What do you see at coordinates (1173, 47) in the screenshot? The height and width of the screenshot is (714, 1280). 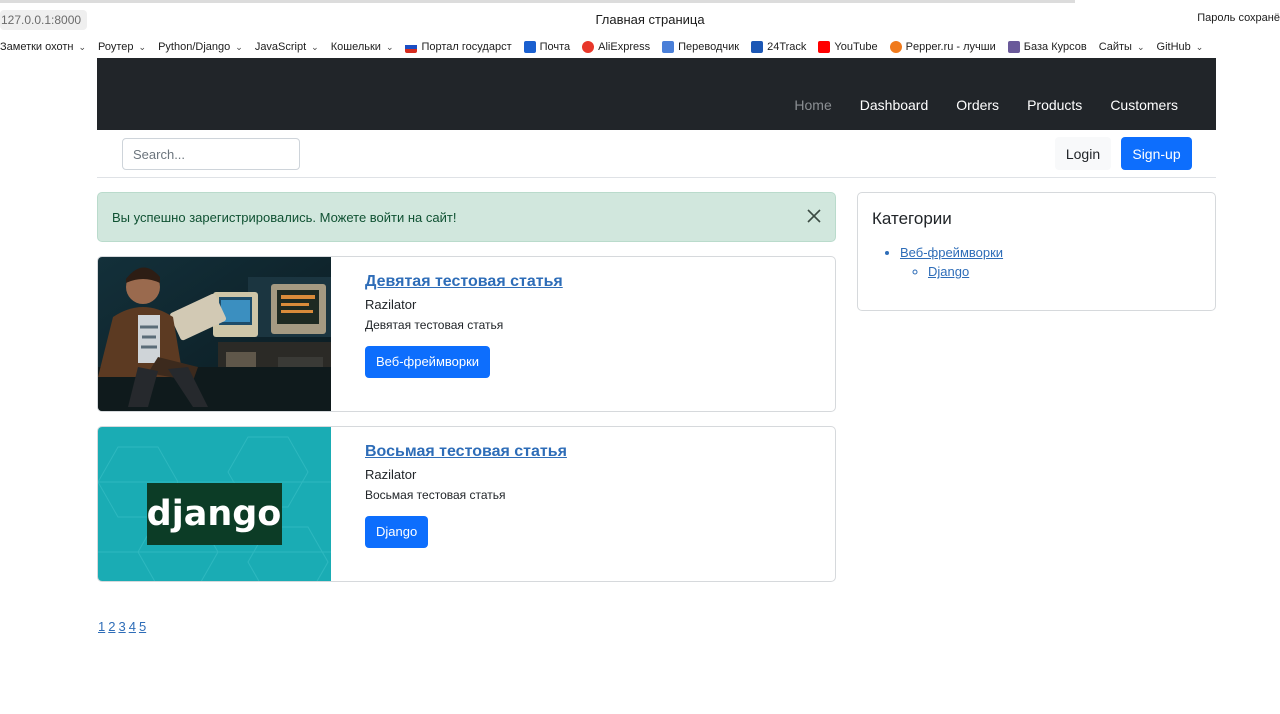 I see `bookmark-label: GitHub` at bounding box center [1173, 47].